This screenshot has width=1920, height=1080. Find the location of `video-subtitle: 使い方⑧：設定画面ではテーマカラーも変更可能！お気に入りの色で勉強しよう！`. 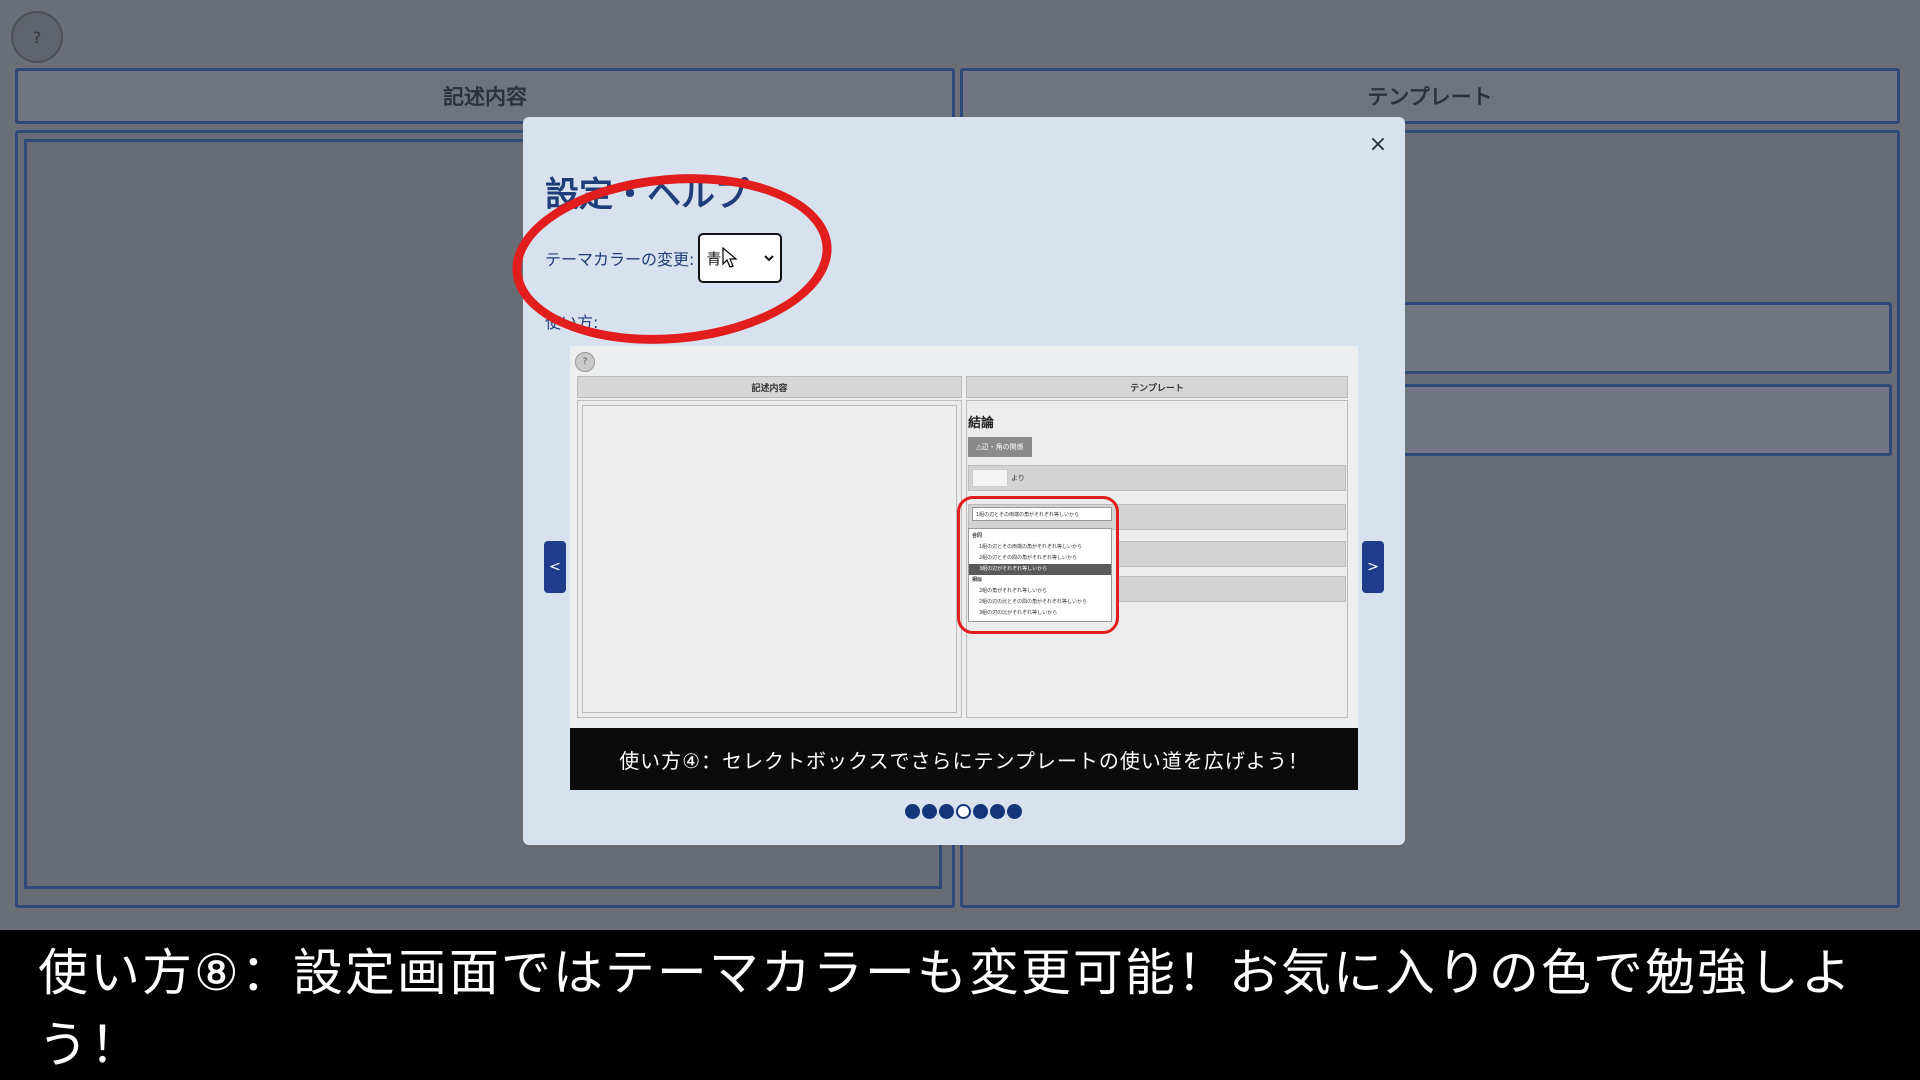

video-subtitle: 使い方⑧：設定画面ではテーマカラーも変更可能！お気に入りの色で勉強しよう！ is located at coordinates (960, 1005).